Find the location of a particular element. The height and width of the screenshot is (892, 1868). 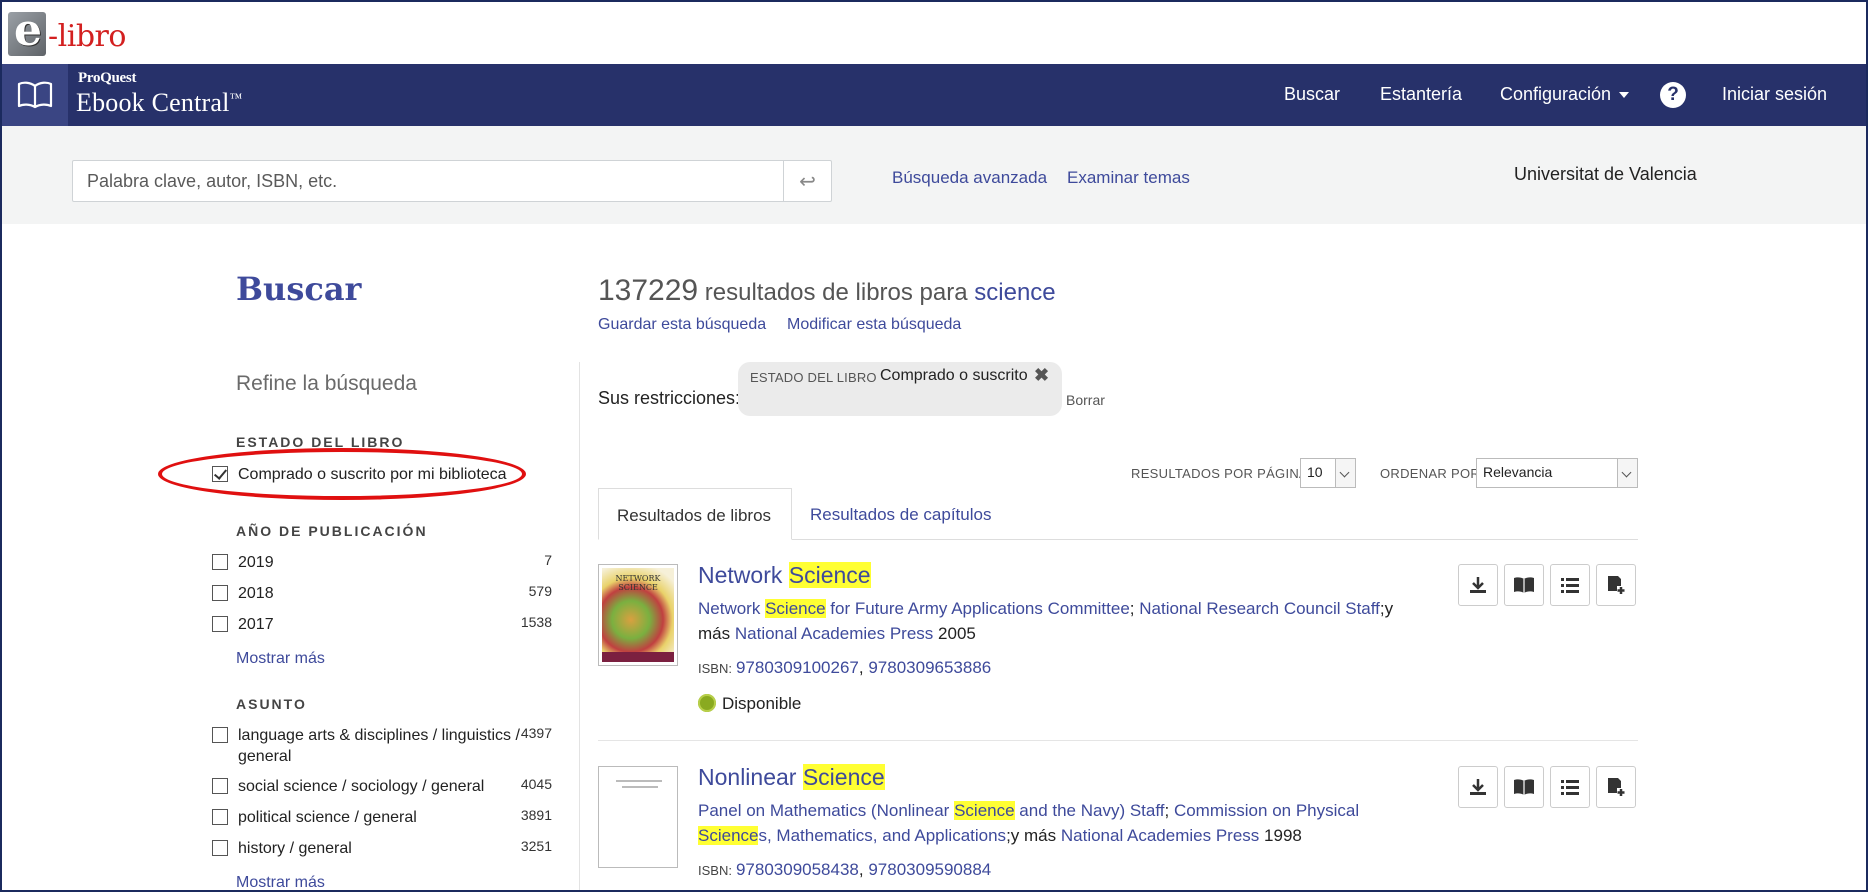

show-more-subjects-link: Mostrar más is located at coordinates (280, 882).